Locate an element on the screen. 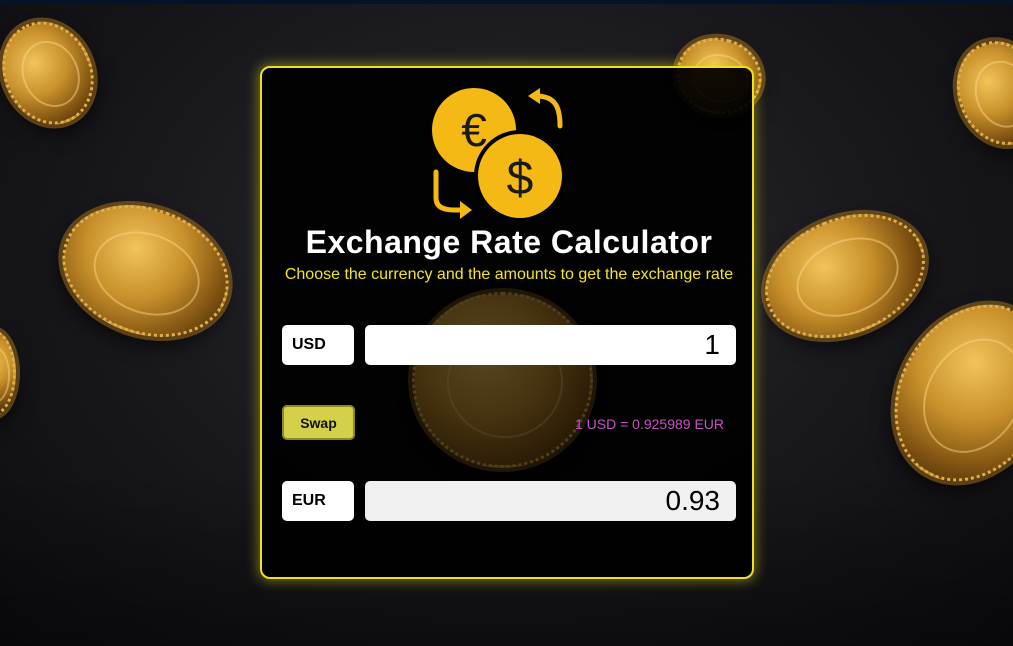  top-strip is located at coordinates (506, 2).